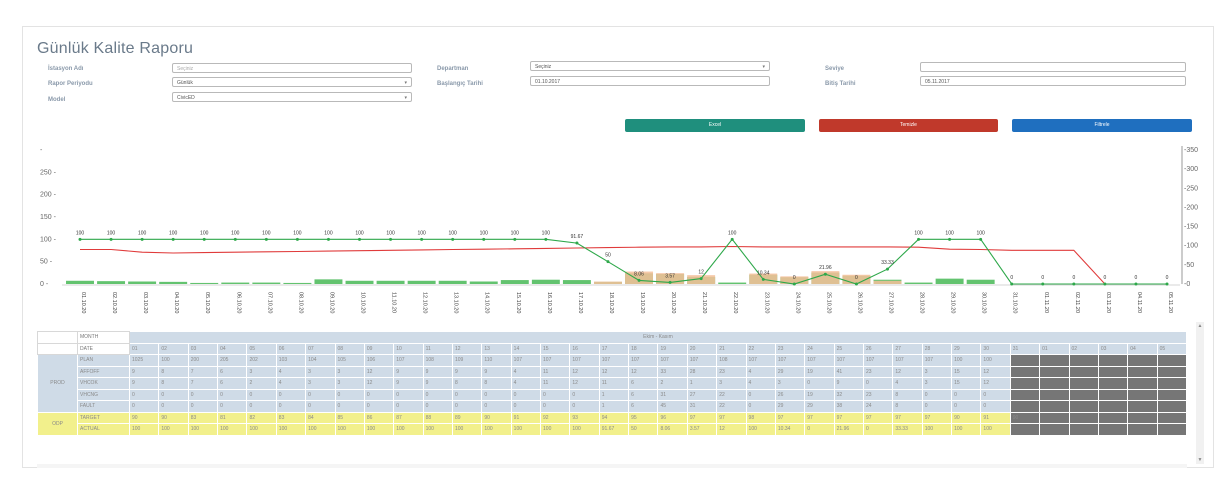 The image size is (1228, 489). Describe the element at coordinates (291, 360) in the screenshot. I see `table-cell: 103` at that location.